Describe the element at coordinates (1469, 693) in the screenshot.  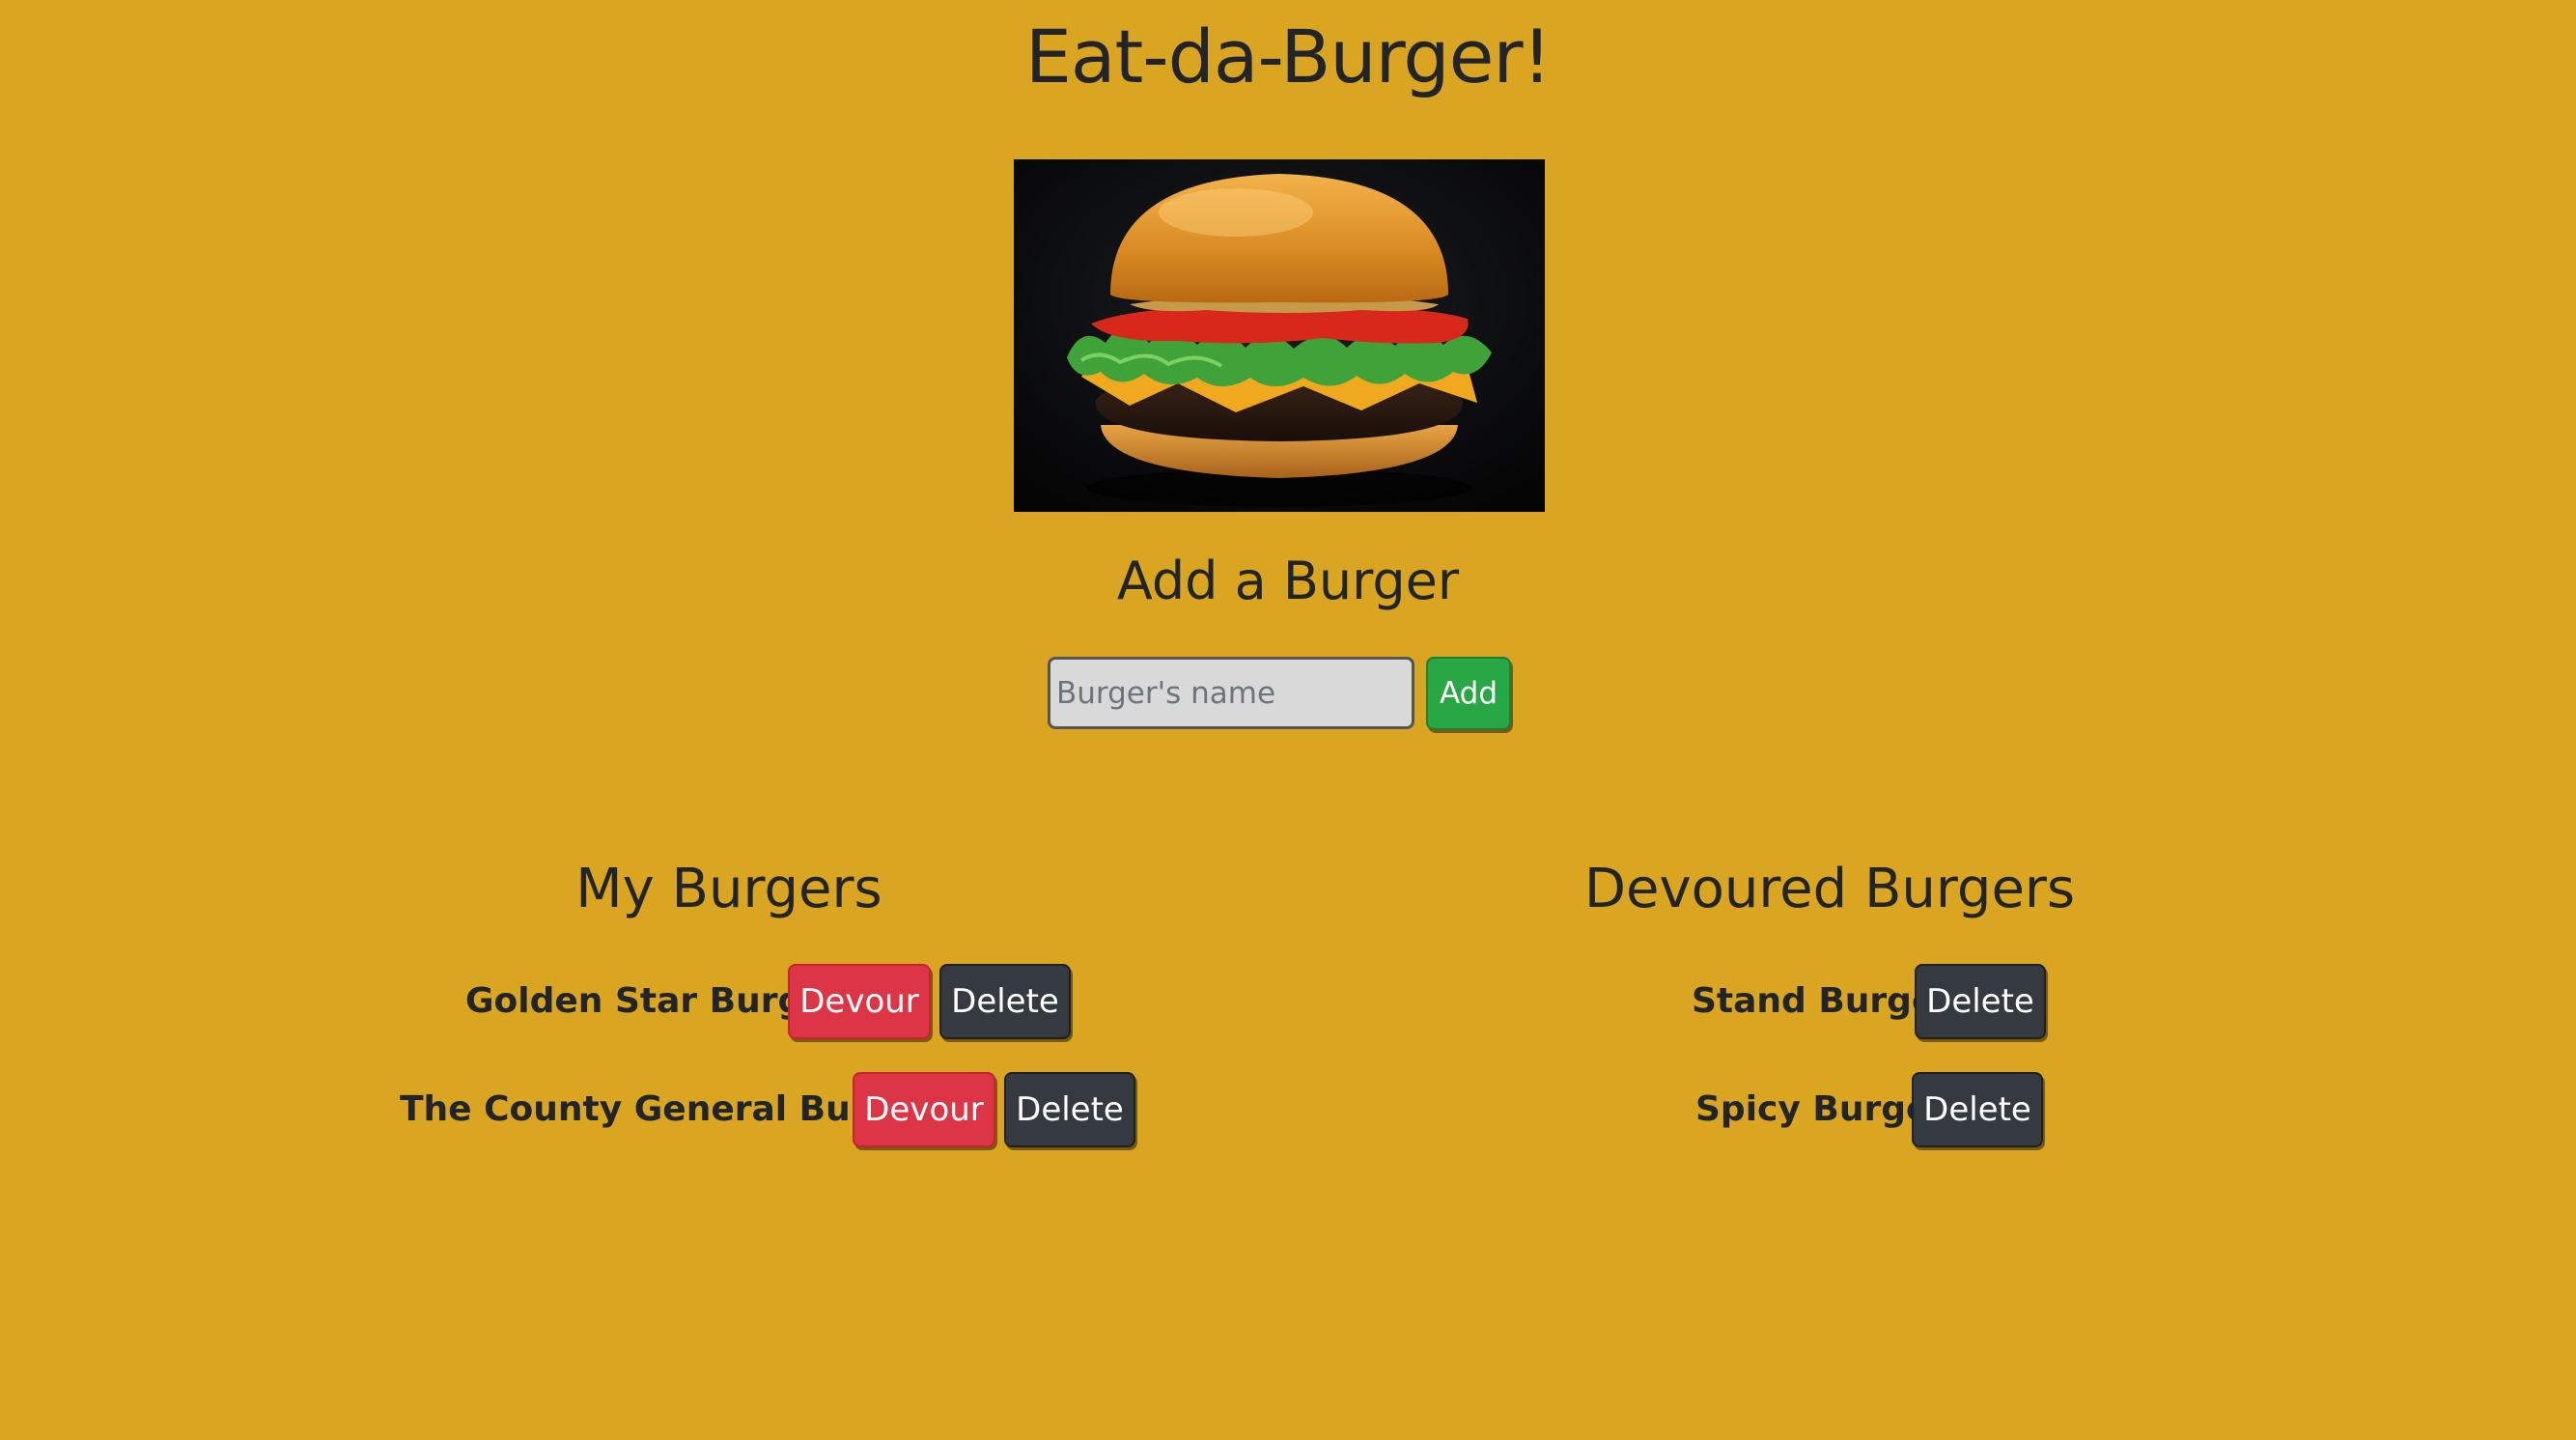
I see `add-button: Add` at that location.